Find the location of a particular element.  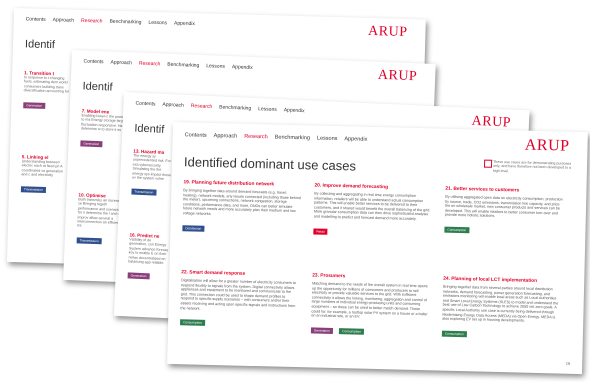

category-tag: Retail is located at coordinates (320, 231).